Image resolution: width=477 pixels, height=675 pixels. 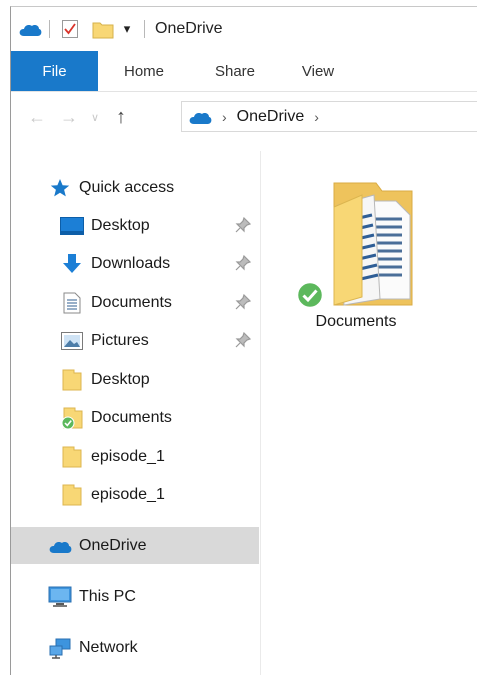 What do you see at coordinates (329, 116) in the screenshot?
I see `address-bar: › OneDrive ›` at bounding box center [329, 116].